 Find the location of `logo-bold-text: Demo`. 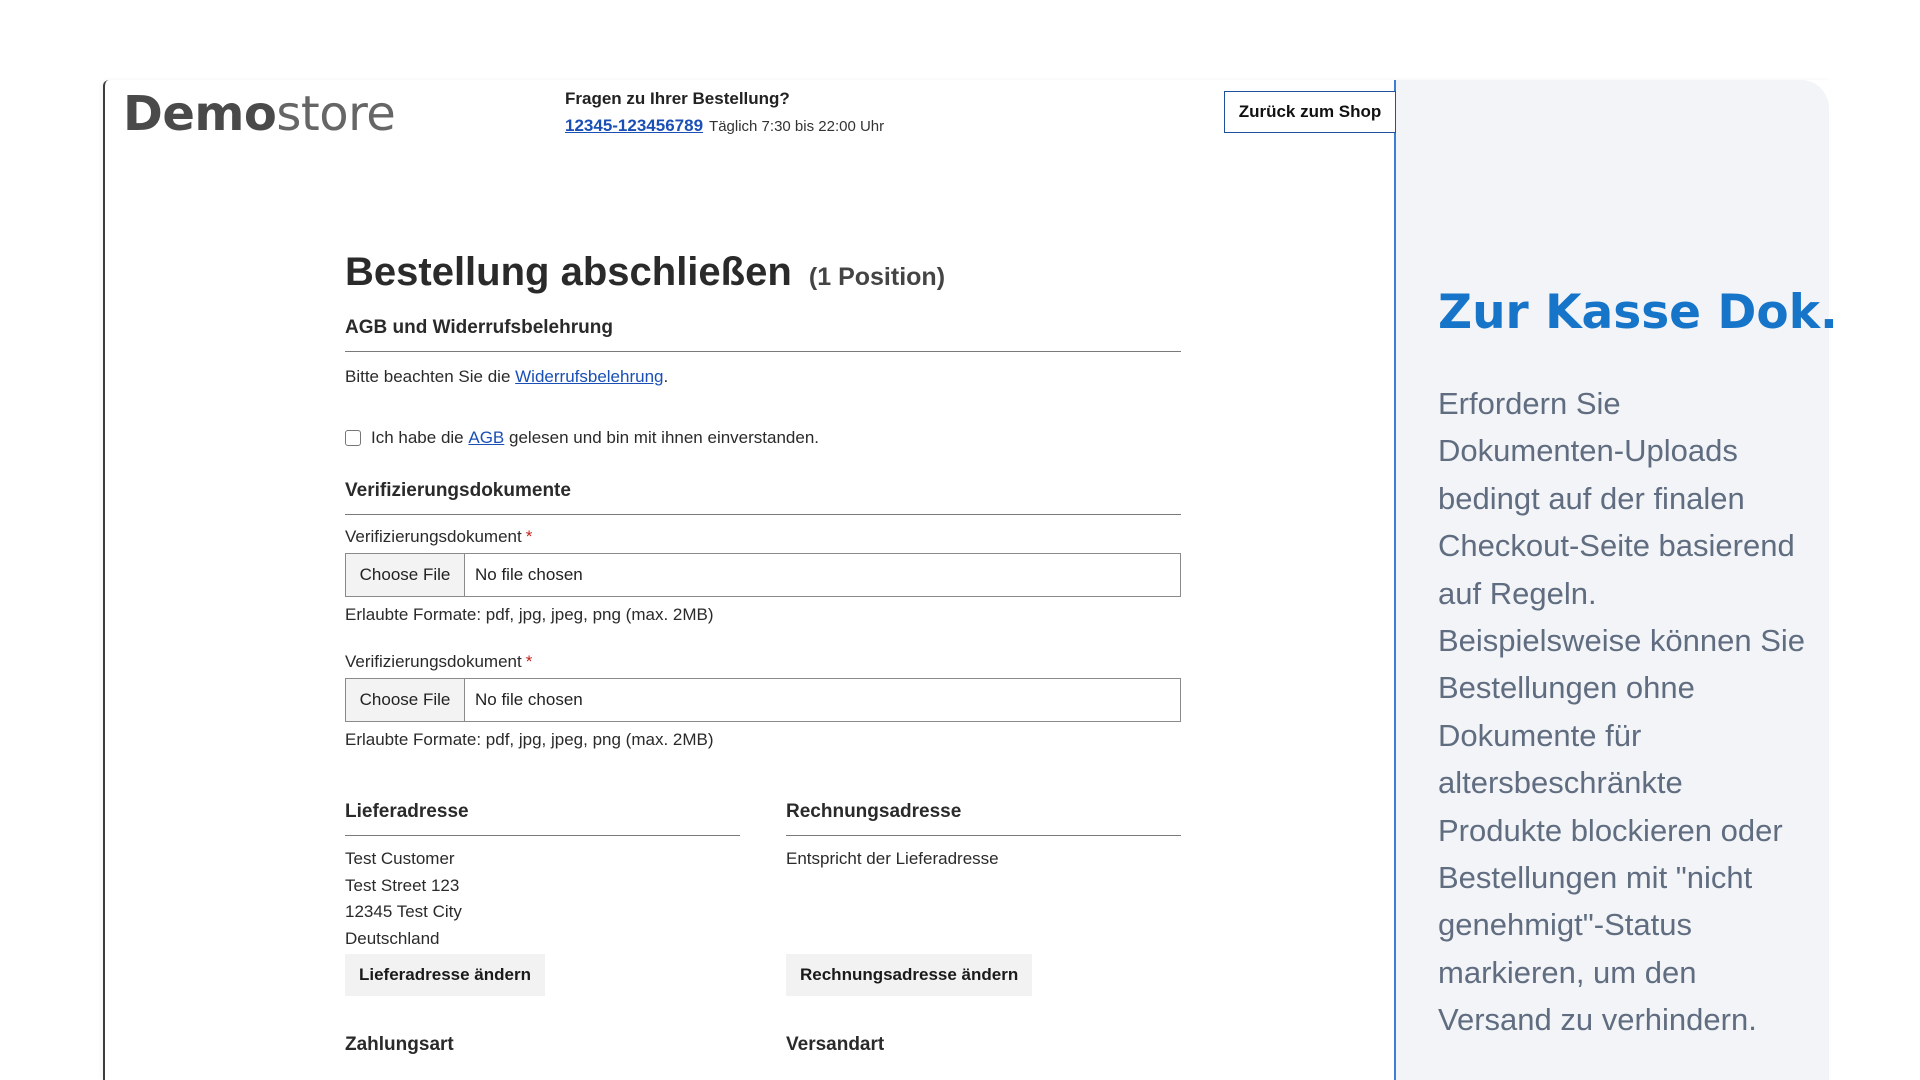

logo-bold-text: Demo is located at coordinates (200, 114).